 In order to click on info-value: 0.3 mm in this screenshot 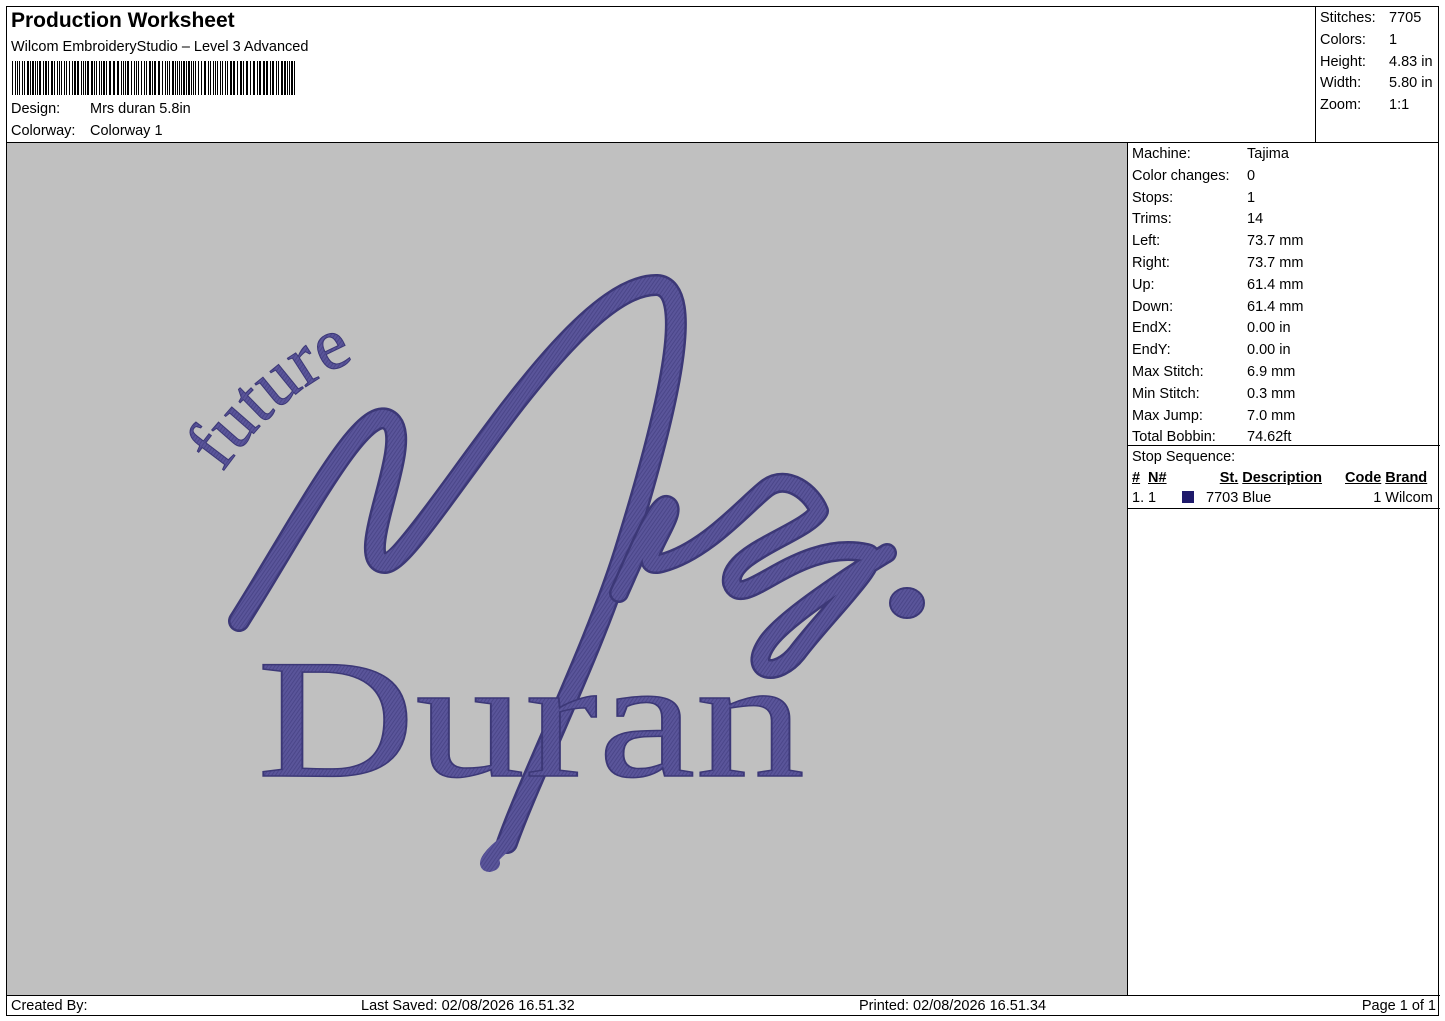, I will do `click(1271, 393)`.